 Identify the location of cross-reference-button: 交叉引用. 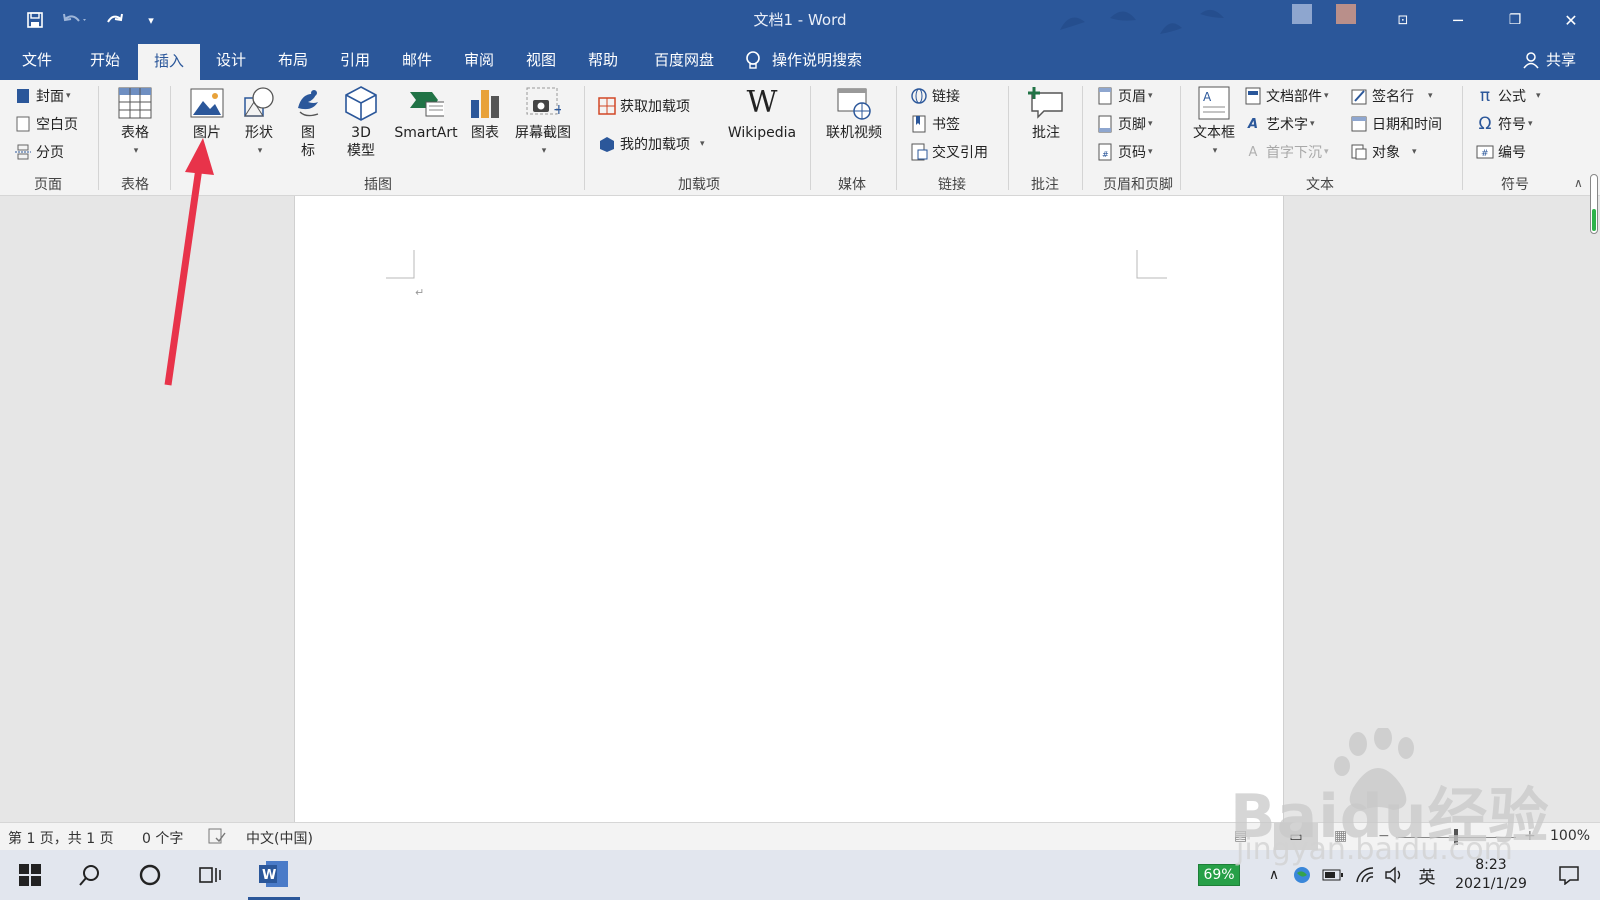
(949, 152).